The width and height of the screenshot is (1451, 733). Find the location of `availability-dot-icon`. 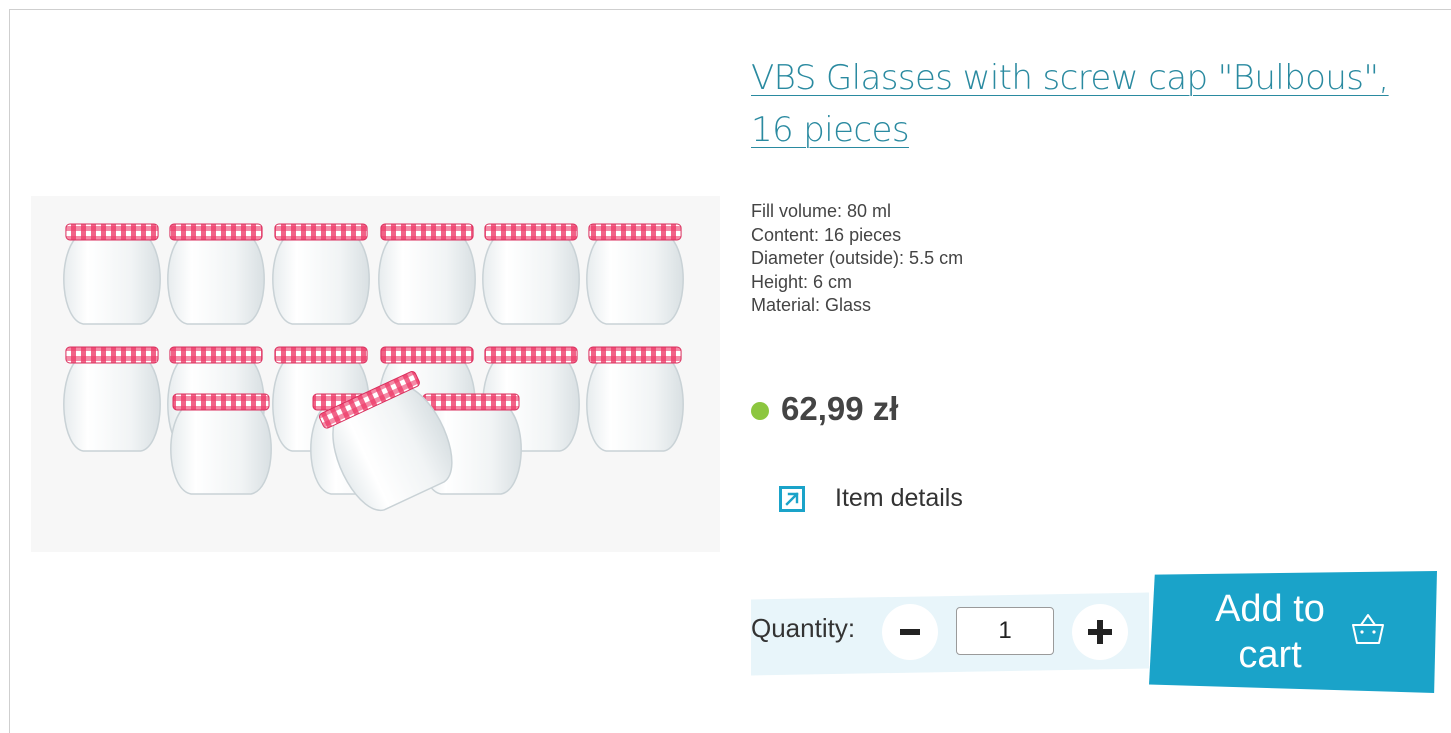

availability-dot-icon is located at coordinates (760, 411).